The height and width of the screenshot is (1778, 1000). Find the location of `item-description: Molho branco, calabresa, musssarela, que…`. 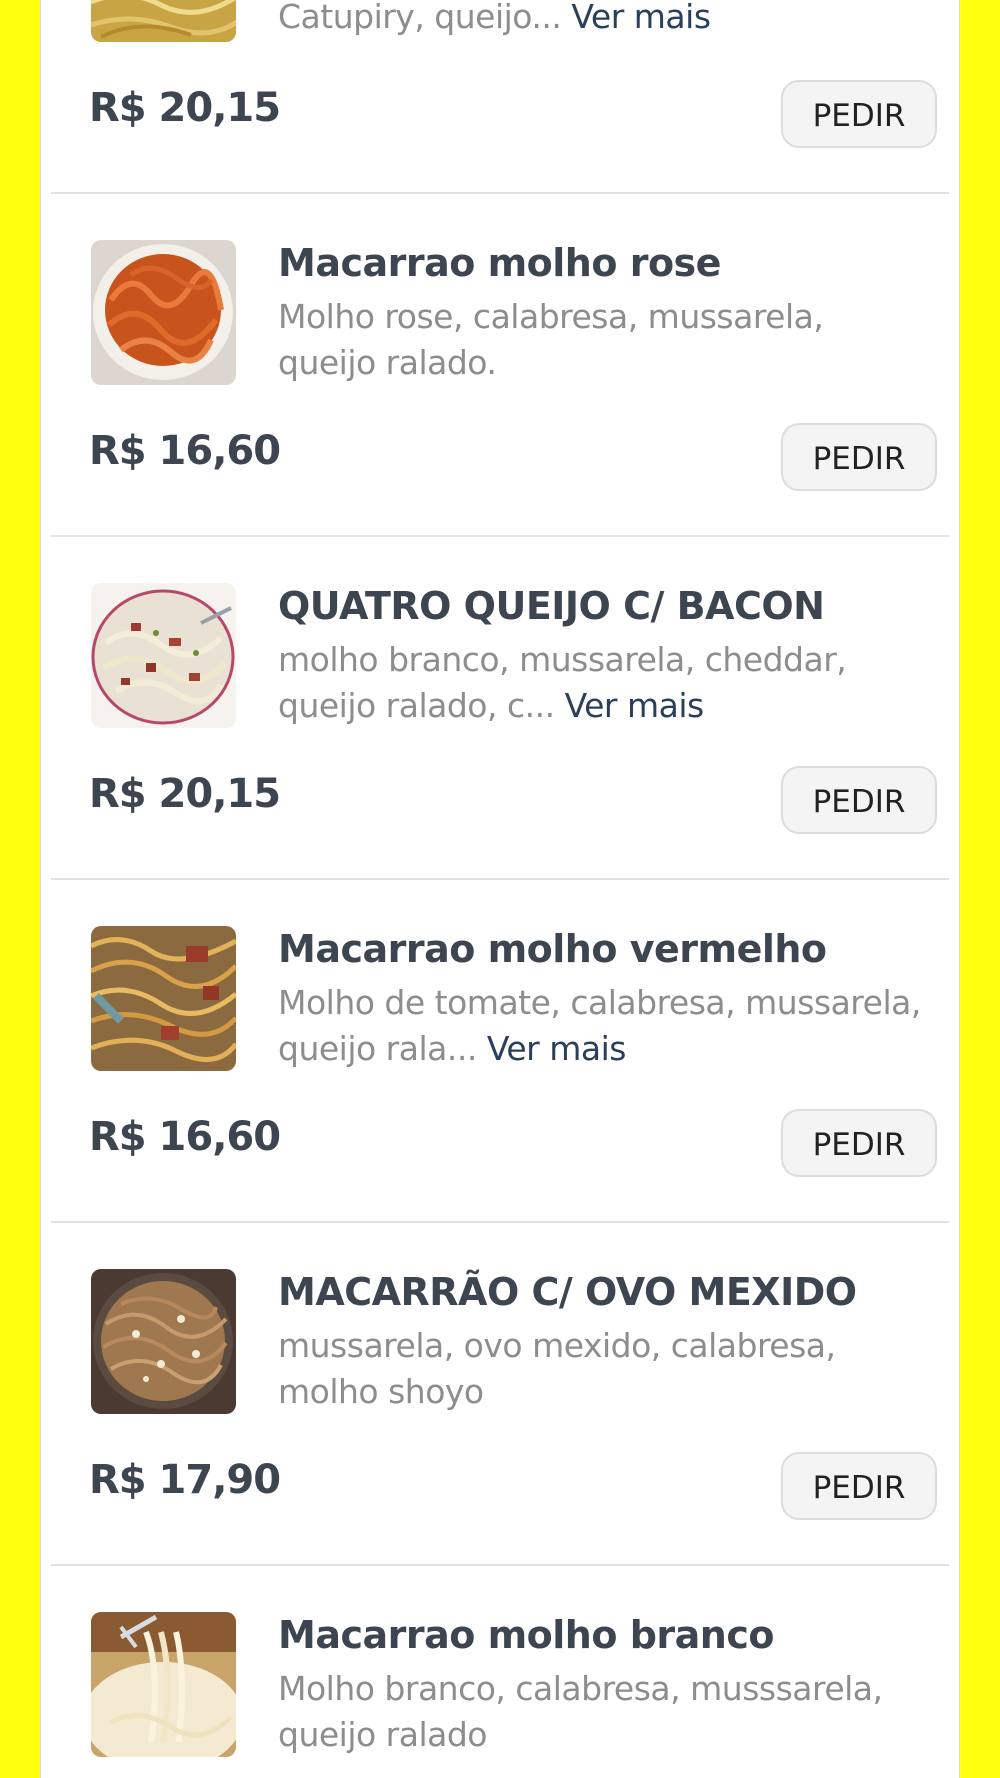

item-description: Molho branco, calabresa, musssarela, que… is located at coordinates (580, 1711).